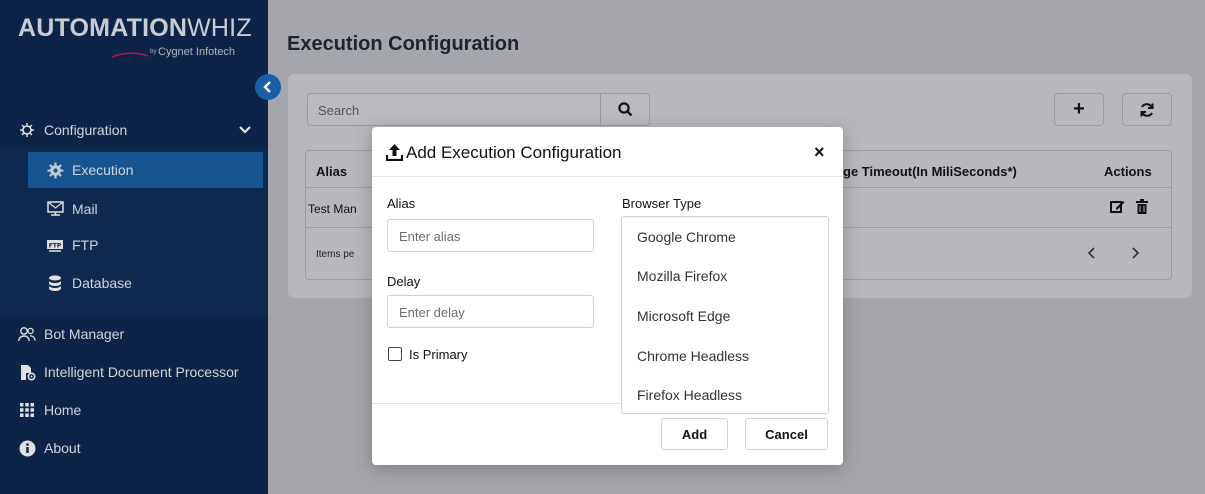 The height and width of the screenshot is (494, 1205). What do you see at coordinates (394, 152) in the screenshot?
I see `upload-icon` at bounding box center [394, 152].